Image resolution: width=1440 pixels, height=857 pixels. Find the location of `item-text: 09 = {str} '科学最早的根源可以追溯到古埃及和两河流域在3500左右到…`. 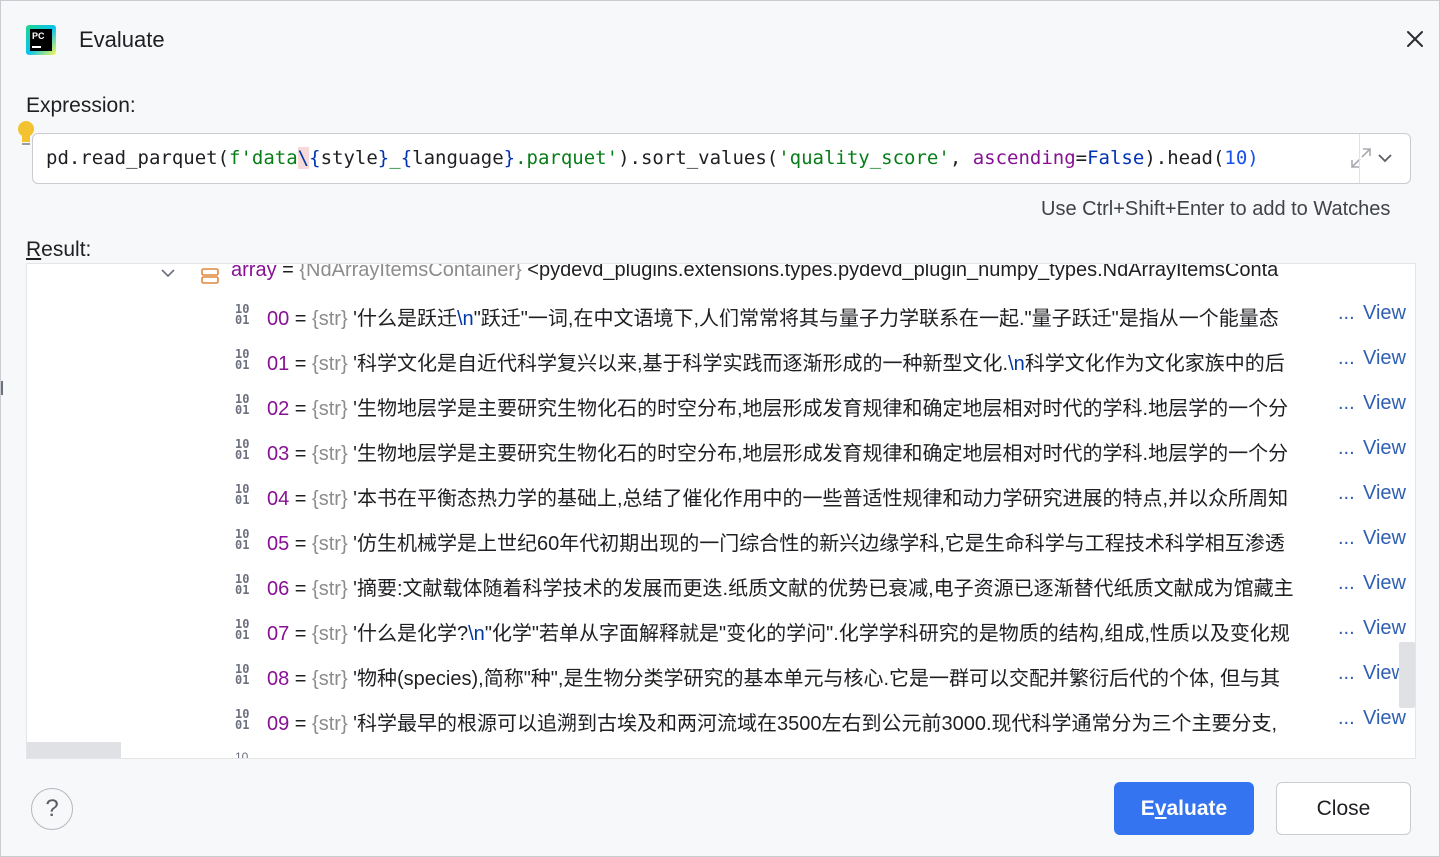

item-text: 09 = {str} '科学最早的根源可以追溯到古埃及和两河流域在3500左右到… is located at coordinates (772, 724).